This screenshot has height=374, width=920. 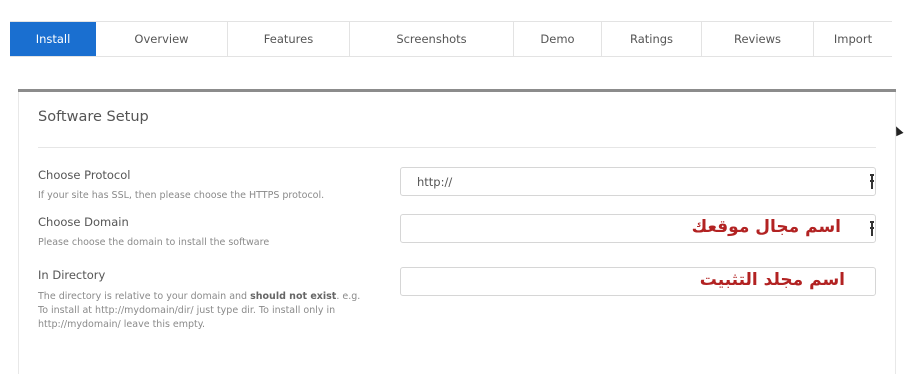 I want to click on directory-input: اسم مجلد التثبيت, so click(x=638, y=281).